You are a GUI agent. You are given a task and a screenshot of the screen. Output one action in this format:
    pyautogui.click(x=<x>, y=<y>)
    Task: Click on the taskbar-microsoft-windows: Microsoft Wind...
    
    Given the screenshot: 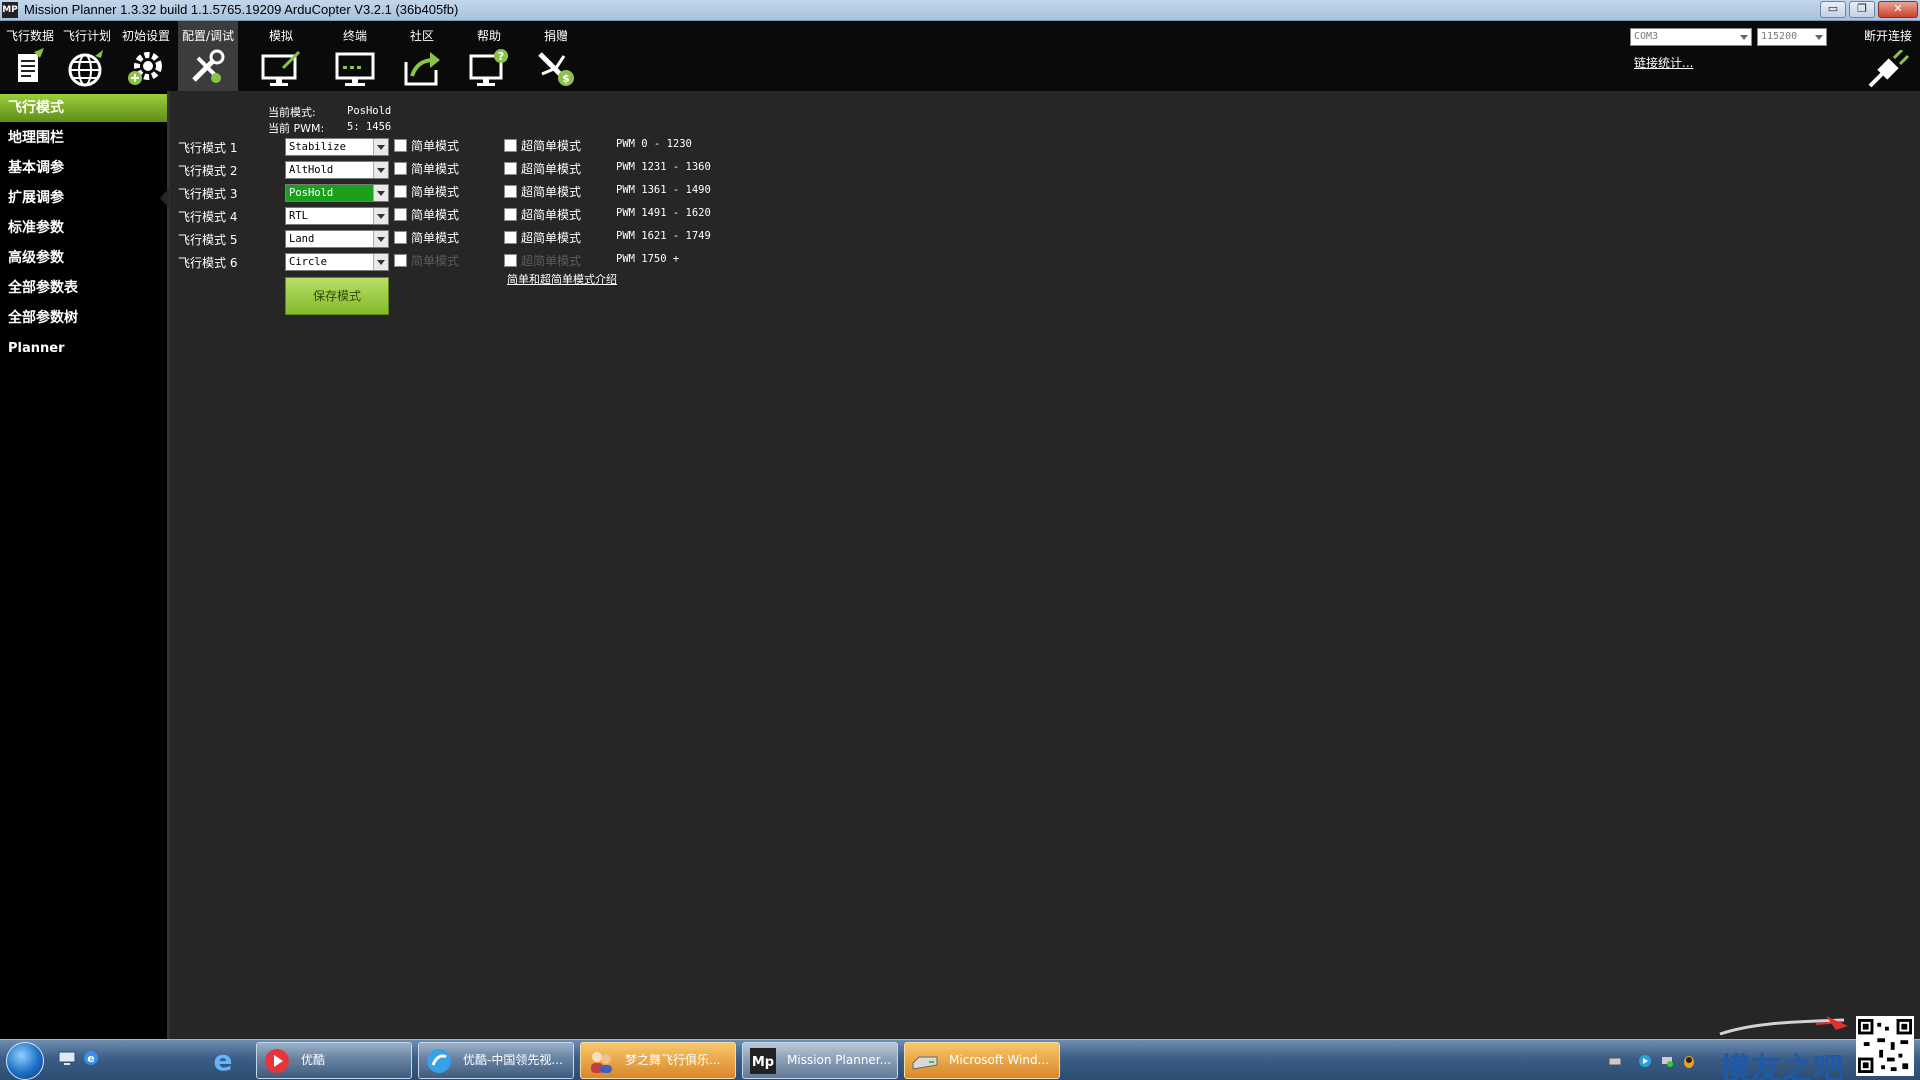 What is the action you would take?
    pyautogui.click(x=982, y=1060)
    